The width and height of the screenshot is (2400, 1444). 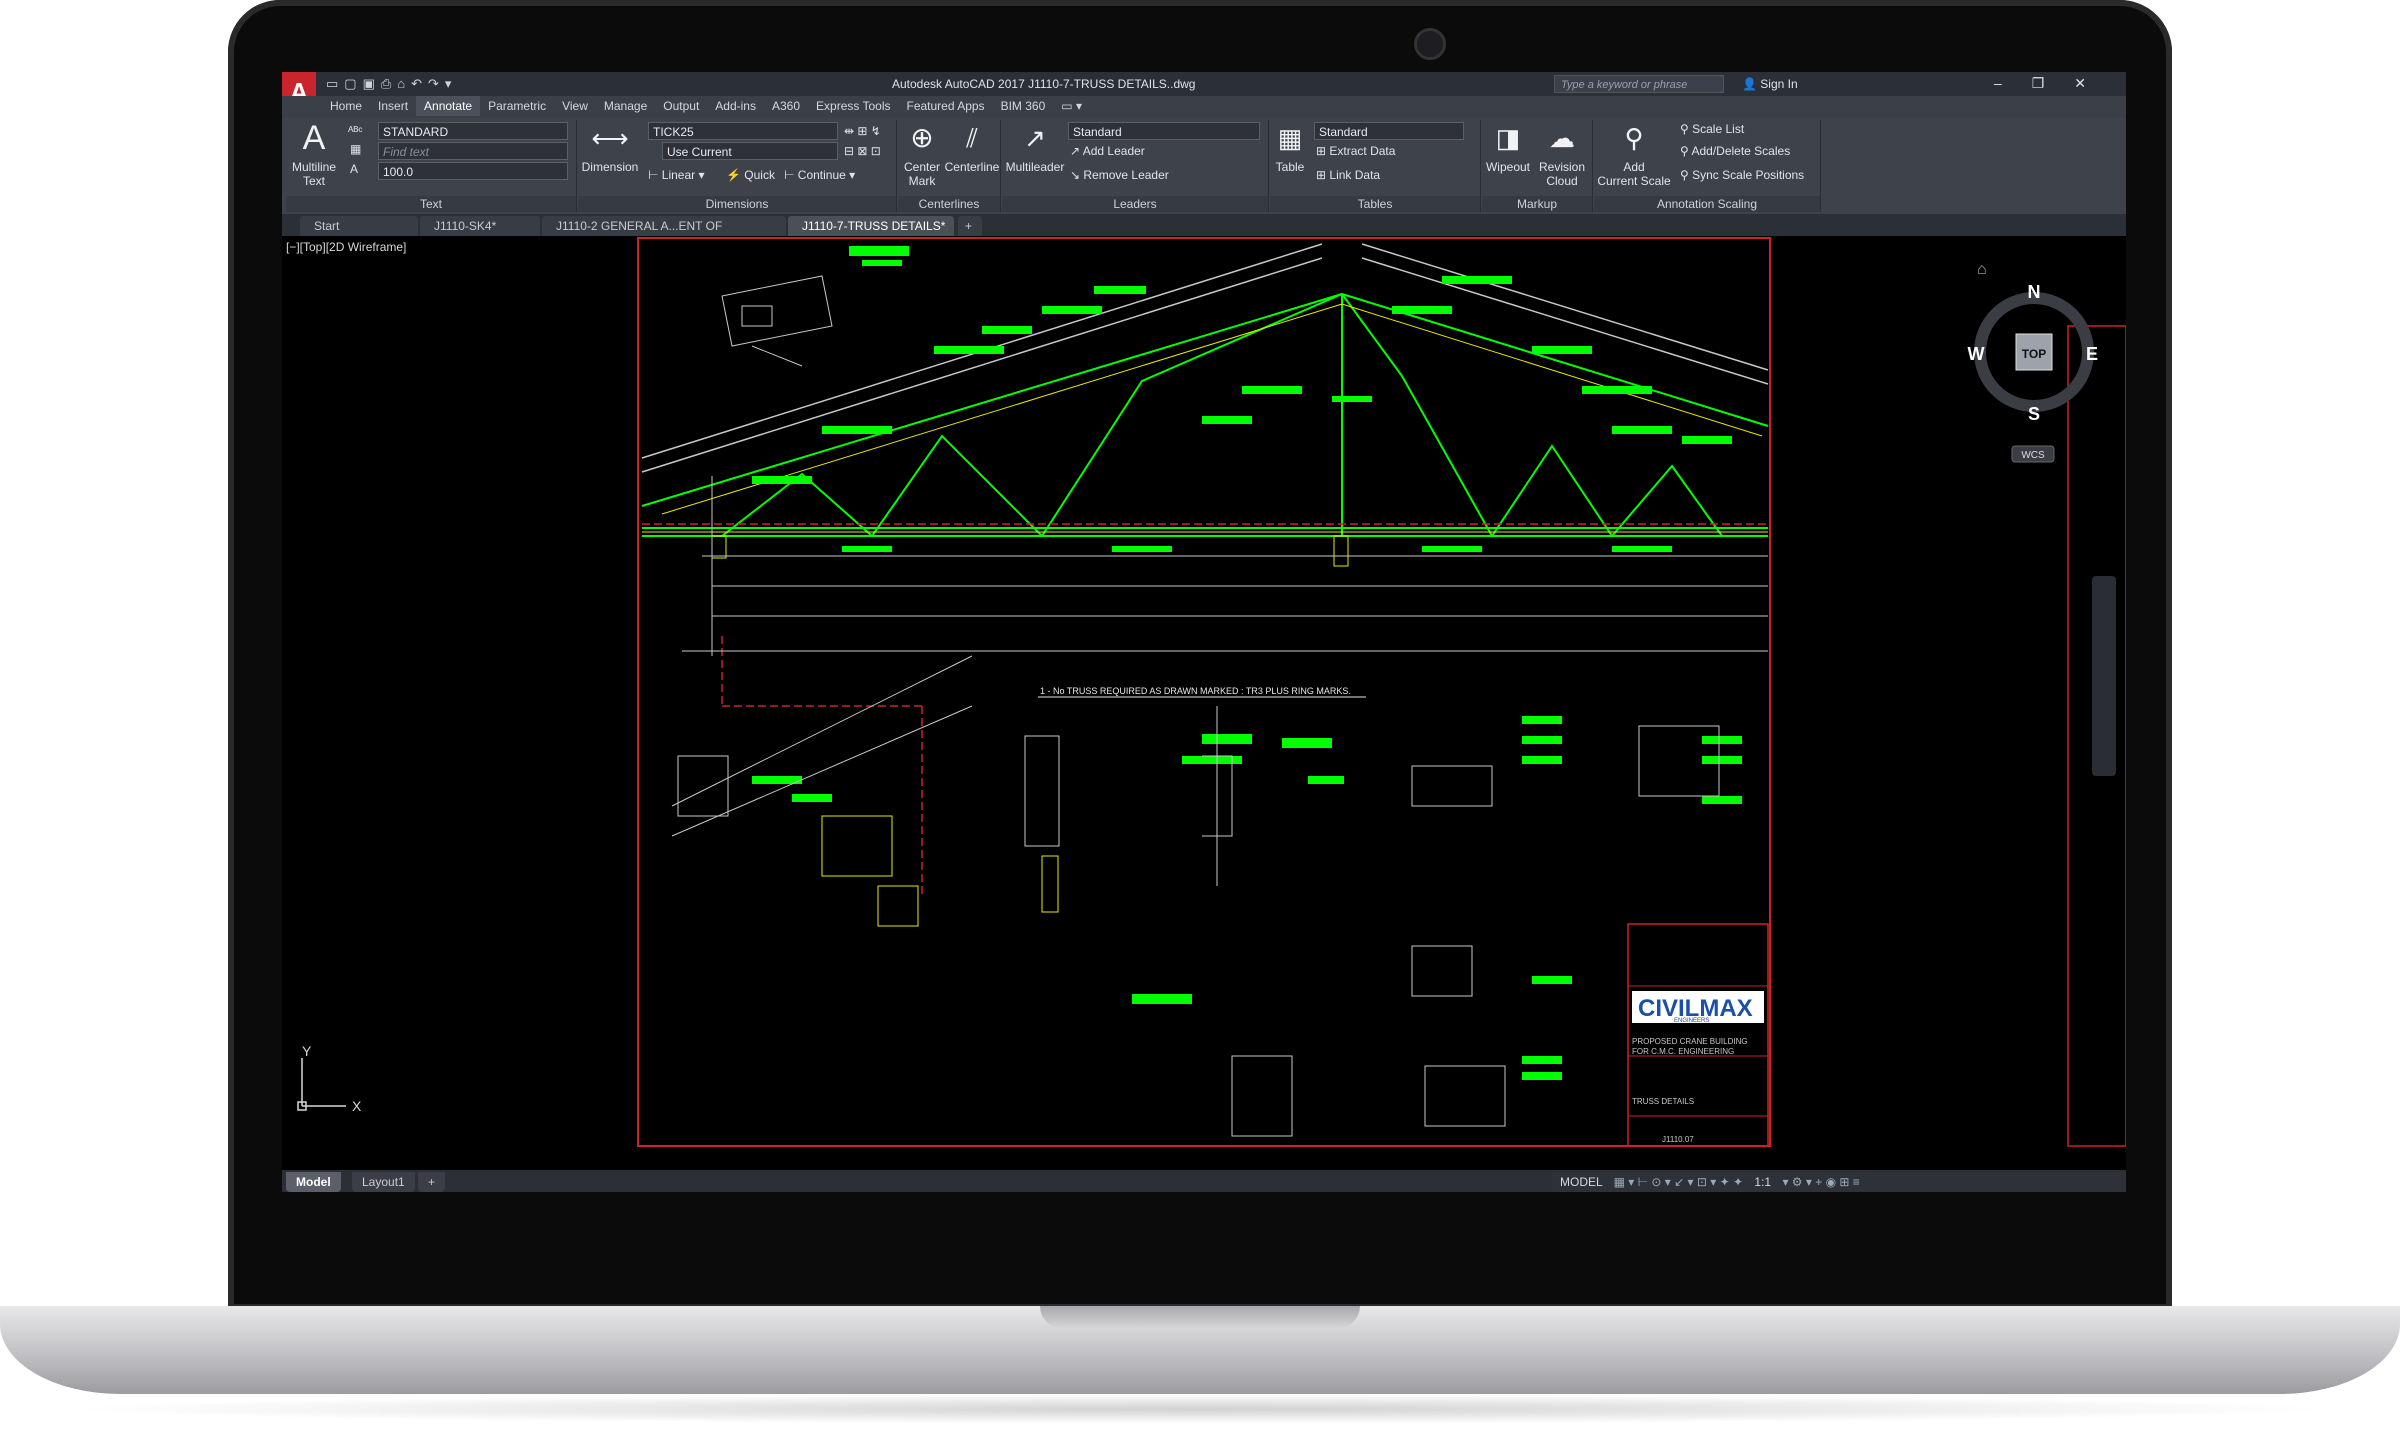 I want to click on model-tab: Model, so click(x=313, y=1182).